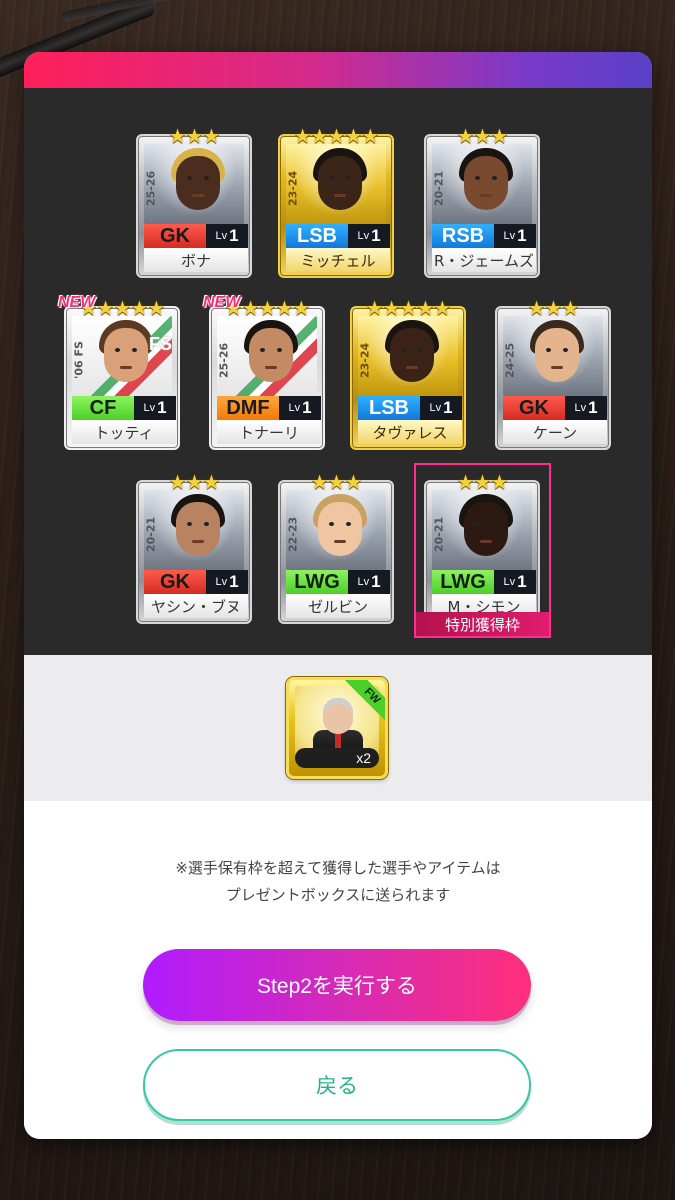 Image resolution: width=675 pixels, height=1200 pixels. I want to click on player-card: ★★★ 20-21 RSB Lv 1 R・ジェームズ, so click(482, 201).